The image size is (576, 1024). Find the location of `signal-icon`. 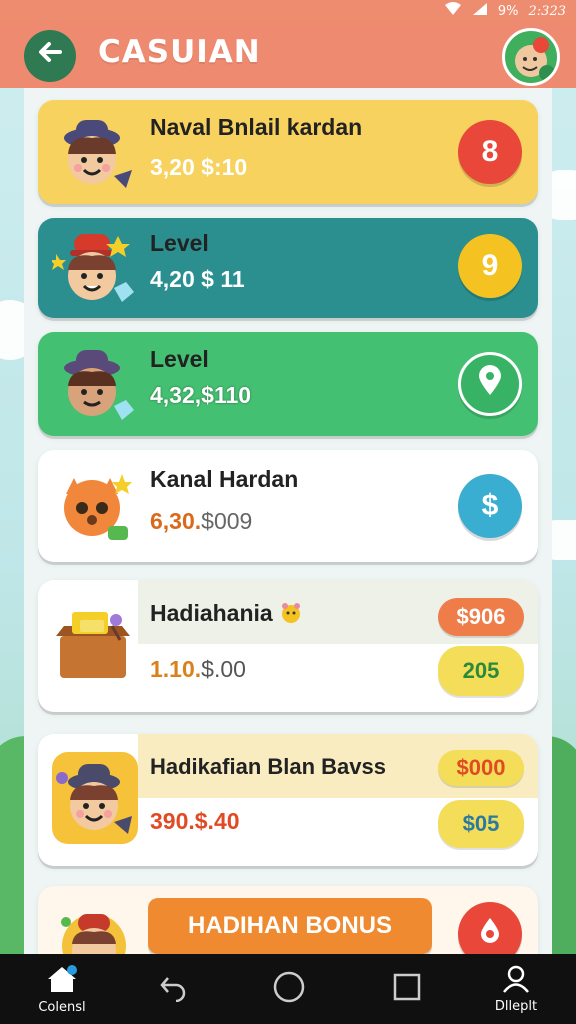

signal-icon is located at coordinates (480, 11).